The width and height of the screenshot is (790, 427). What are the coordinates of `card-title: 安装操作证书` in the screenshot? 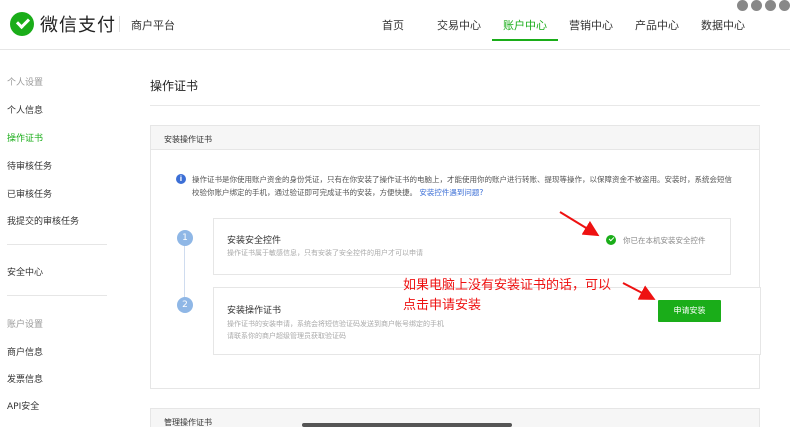 It's located at (455, 138).